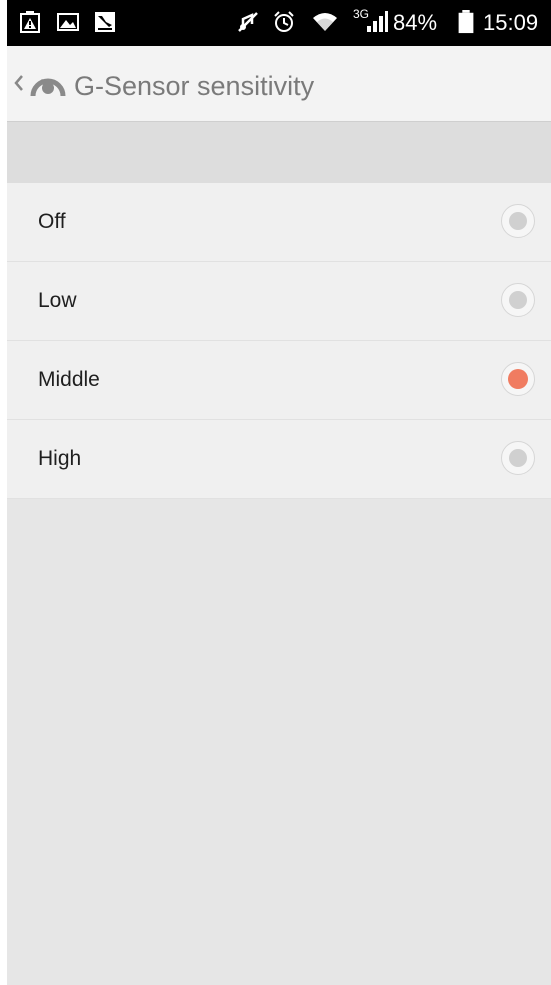 This screenshot has width=551, height=985. I want to click on clock: 15:09, so click(511, 22).